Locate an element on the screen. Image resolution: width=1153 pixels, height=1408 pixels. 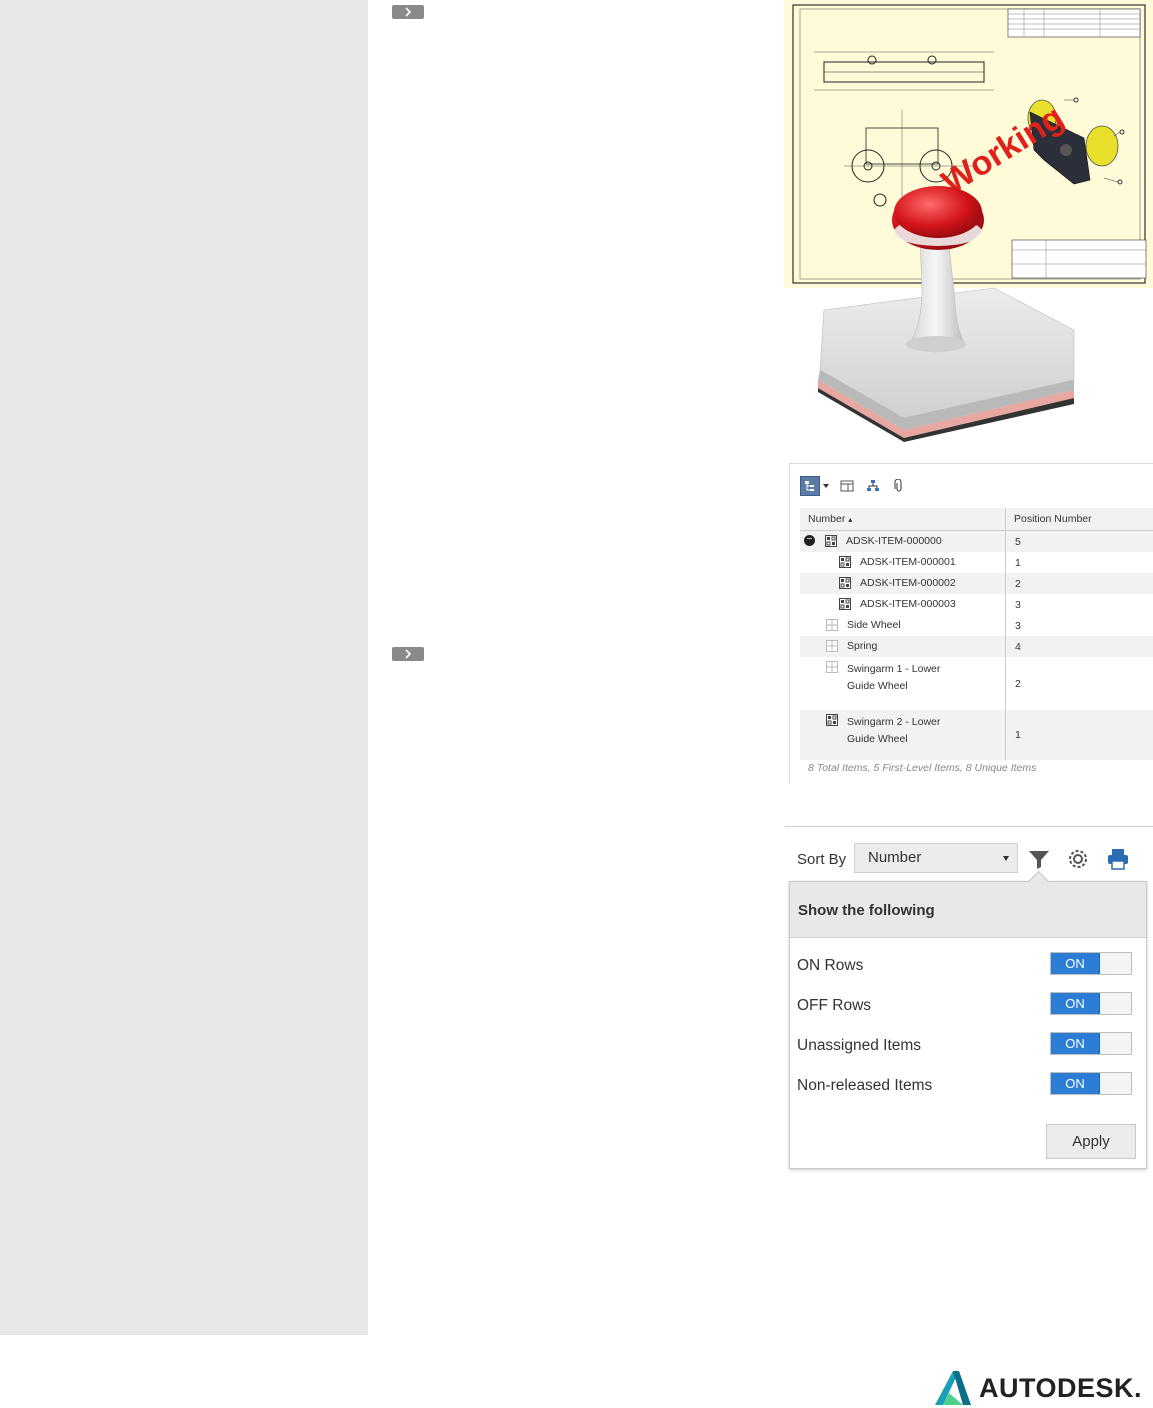
dropdown-arrow-icon is located at coordinates (826, 486).